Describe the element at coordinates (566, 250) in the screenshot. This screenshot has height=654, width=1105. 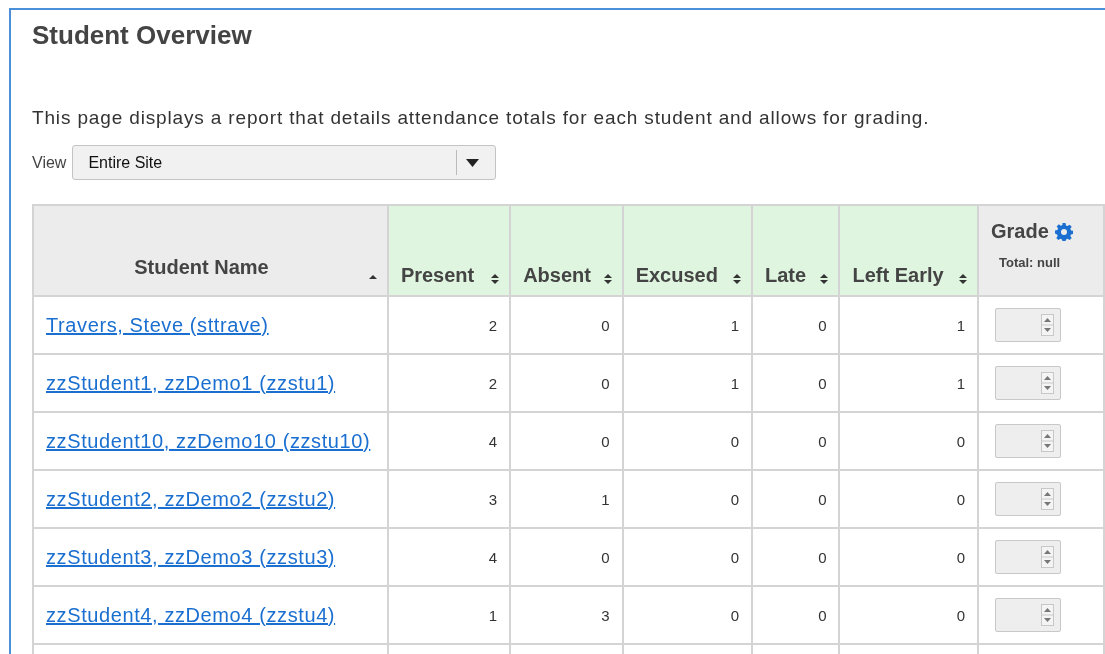
I see `column-header: Absent` at that location.